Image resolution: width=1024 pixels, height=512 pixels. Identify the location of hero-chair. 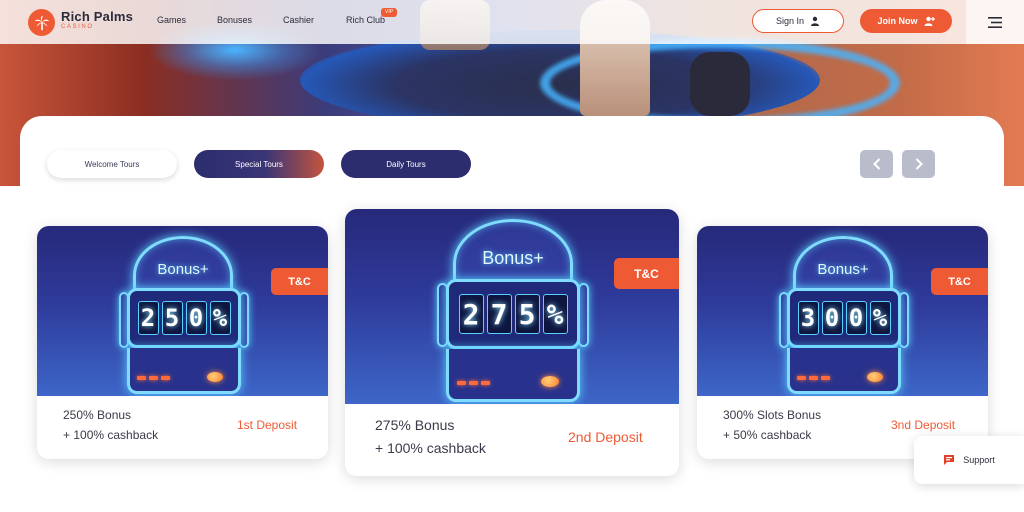
(720, 84).